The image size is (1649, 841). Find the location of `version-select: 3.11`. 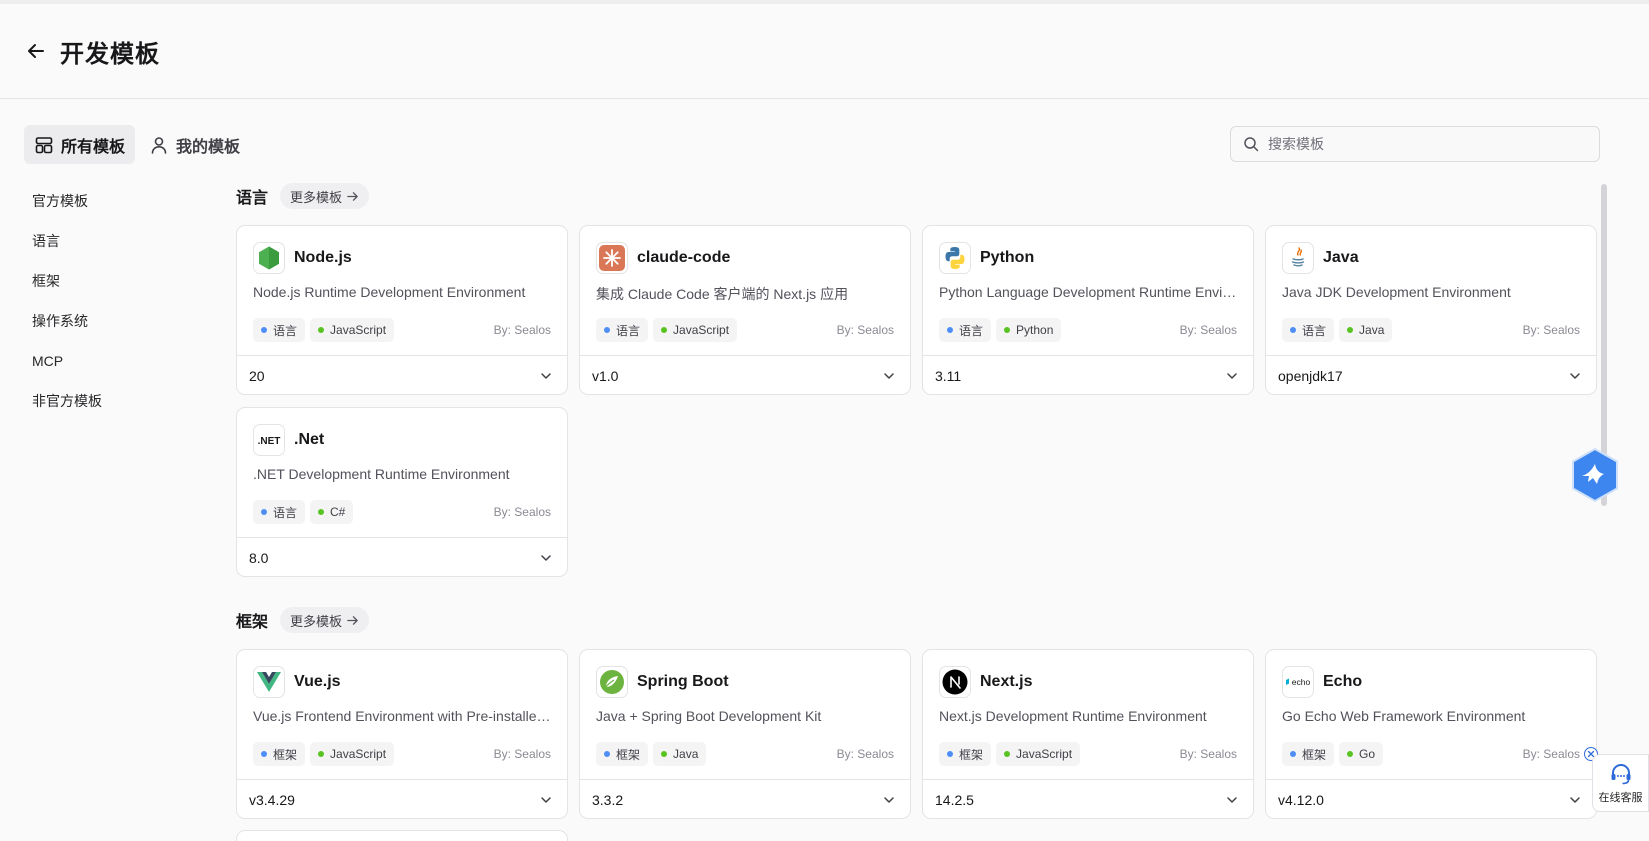

version-select: 3.11 is located at coordinates (1088, 374).